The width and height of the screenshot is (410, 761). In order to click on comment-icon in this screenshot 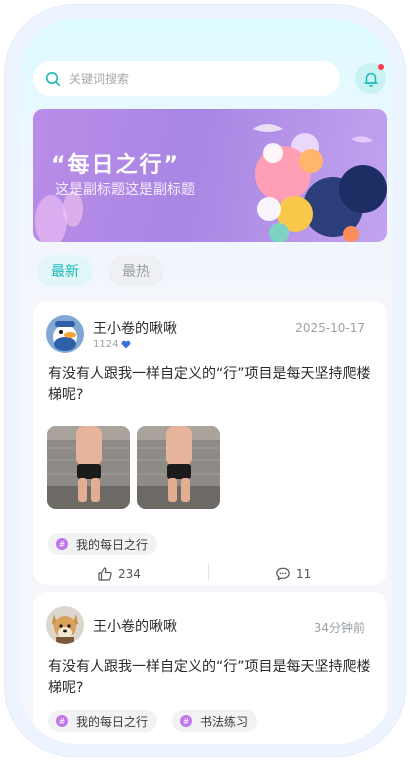, I will do `click(283, 574)`.